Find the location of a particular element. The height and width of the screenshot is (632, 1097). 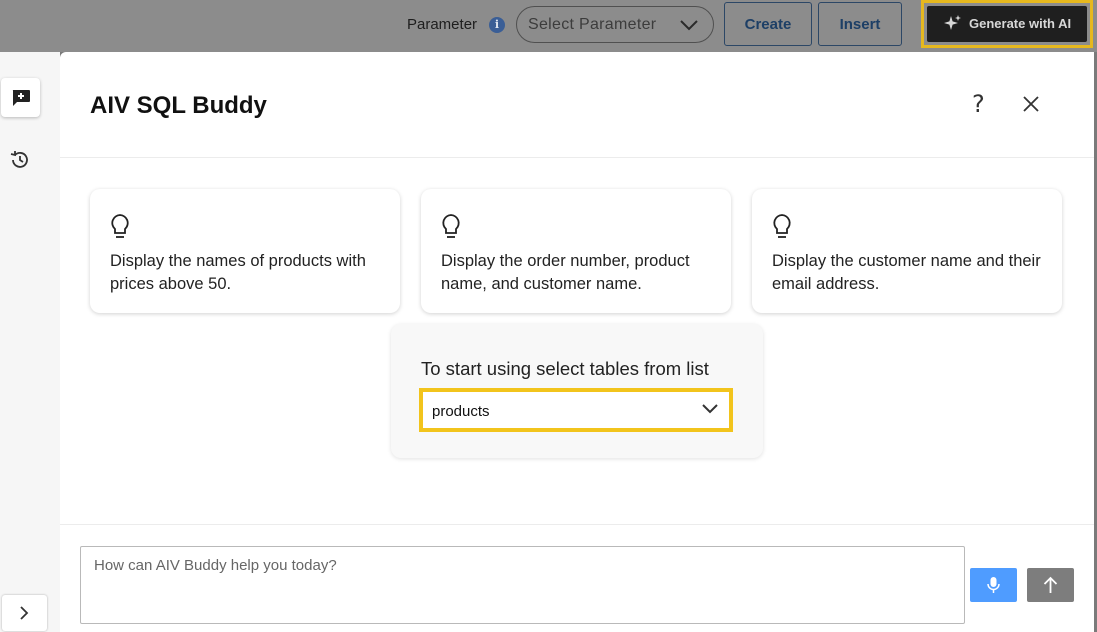

help-icon: ? is located at coordinates (978, 104).